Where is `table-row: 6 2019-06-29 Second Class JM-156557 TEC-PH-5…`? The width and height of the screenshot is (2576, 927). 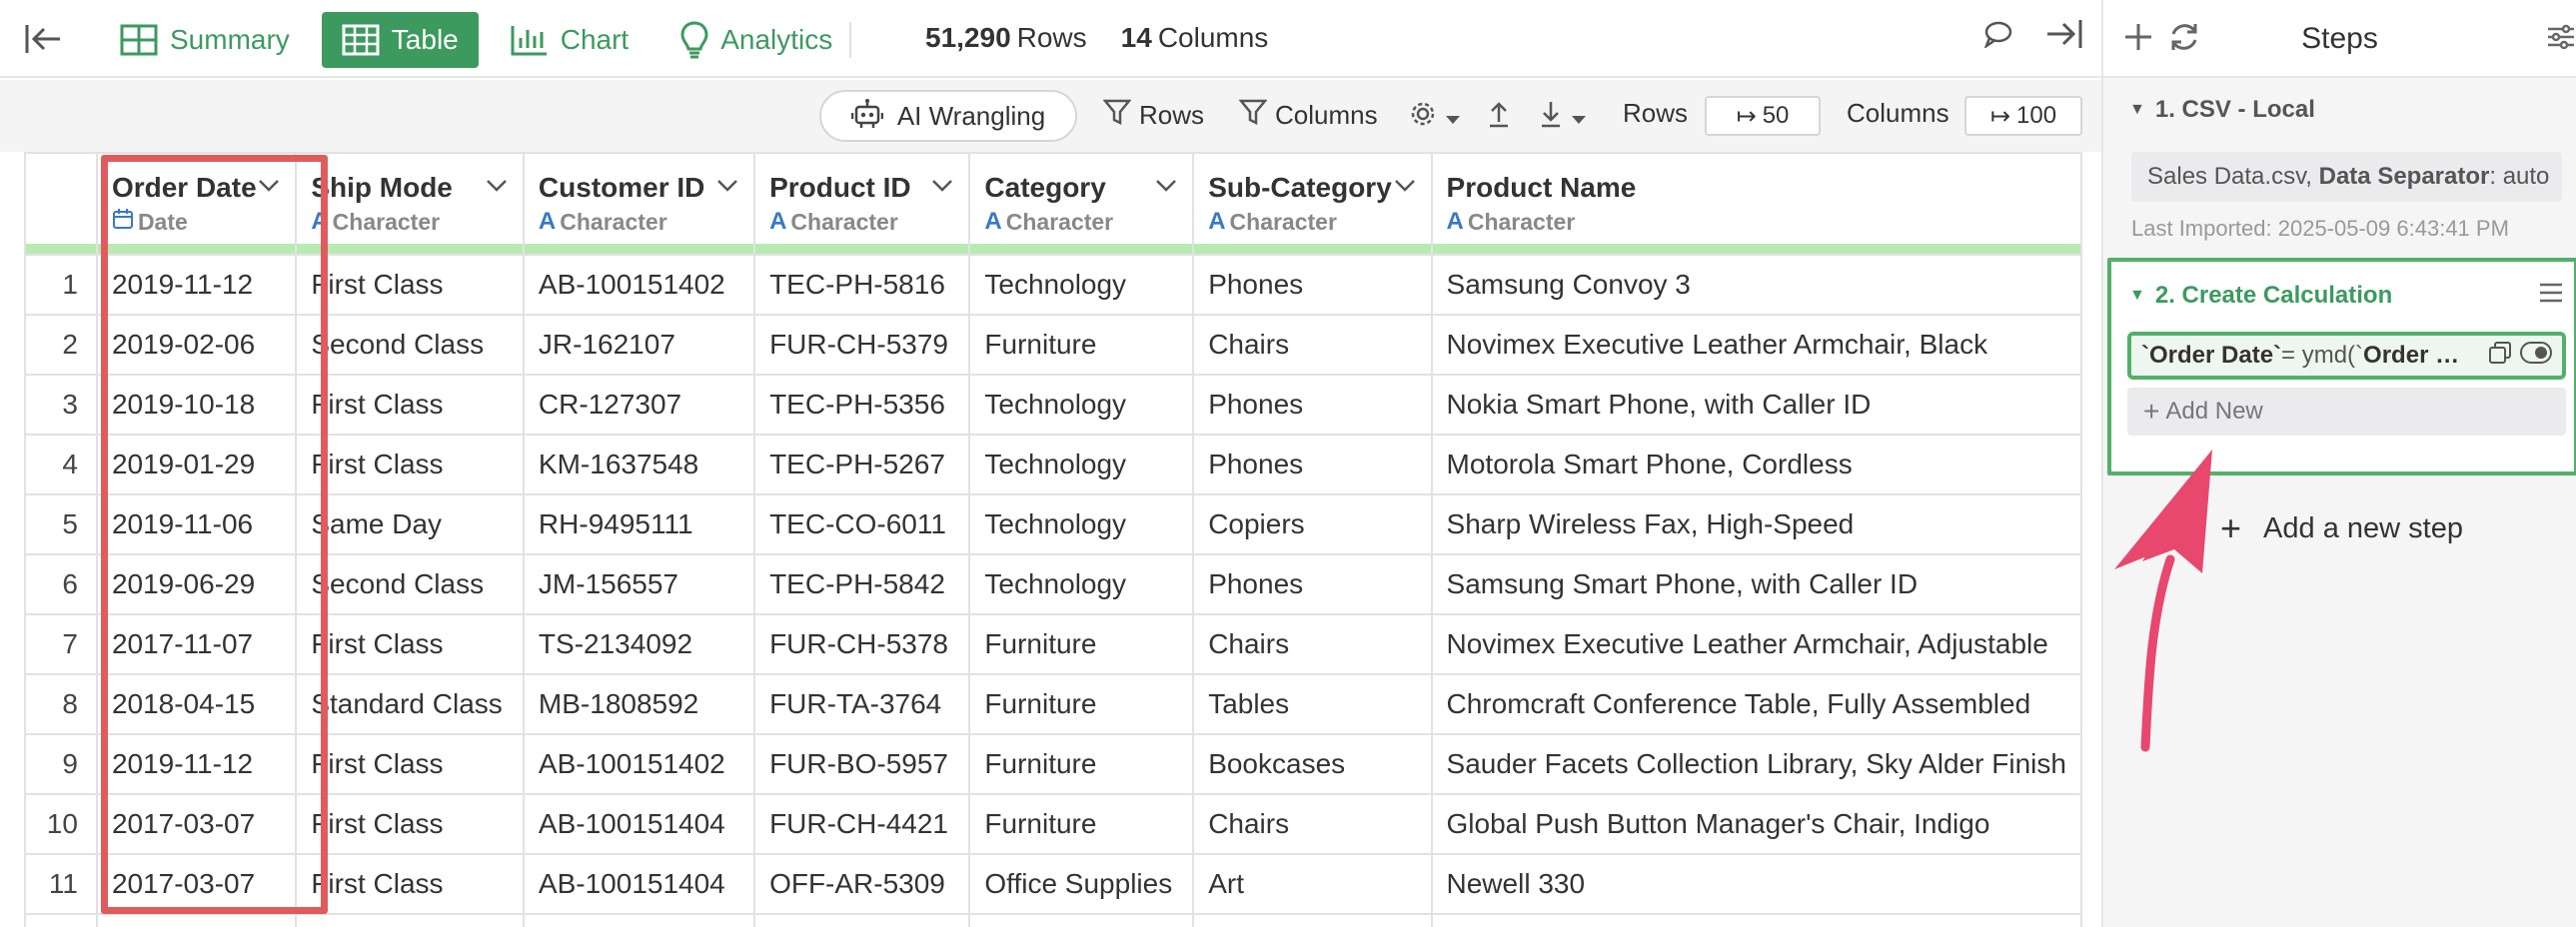
table-row: 6 2019-06-29 Second Class JM-156557 TEC-PH-5… is located at coordinates (1053, 584).